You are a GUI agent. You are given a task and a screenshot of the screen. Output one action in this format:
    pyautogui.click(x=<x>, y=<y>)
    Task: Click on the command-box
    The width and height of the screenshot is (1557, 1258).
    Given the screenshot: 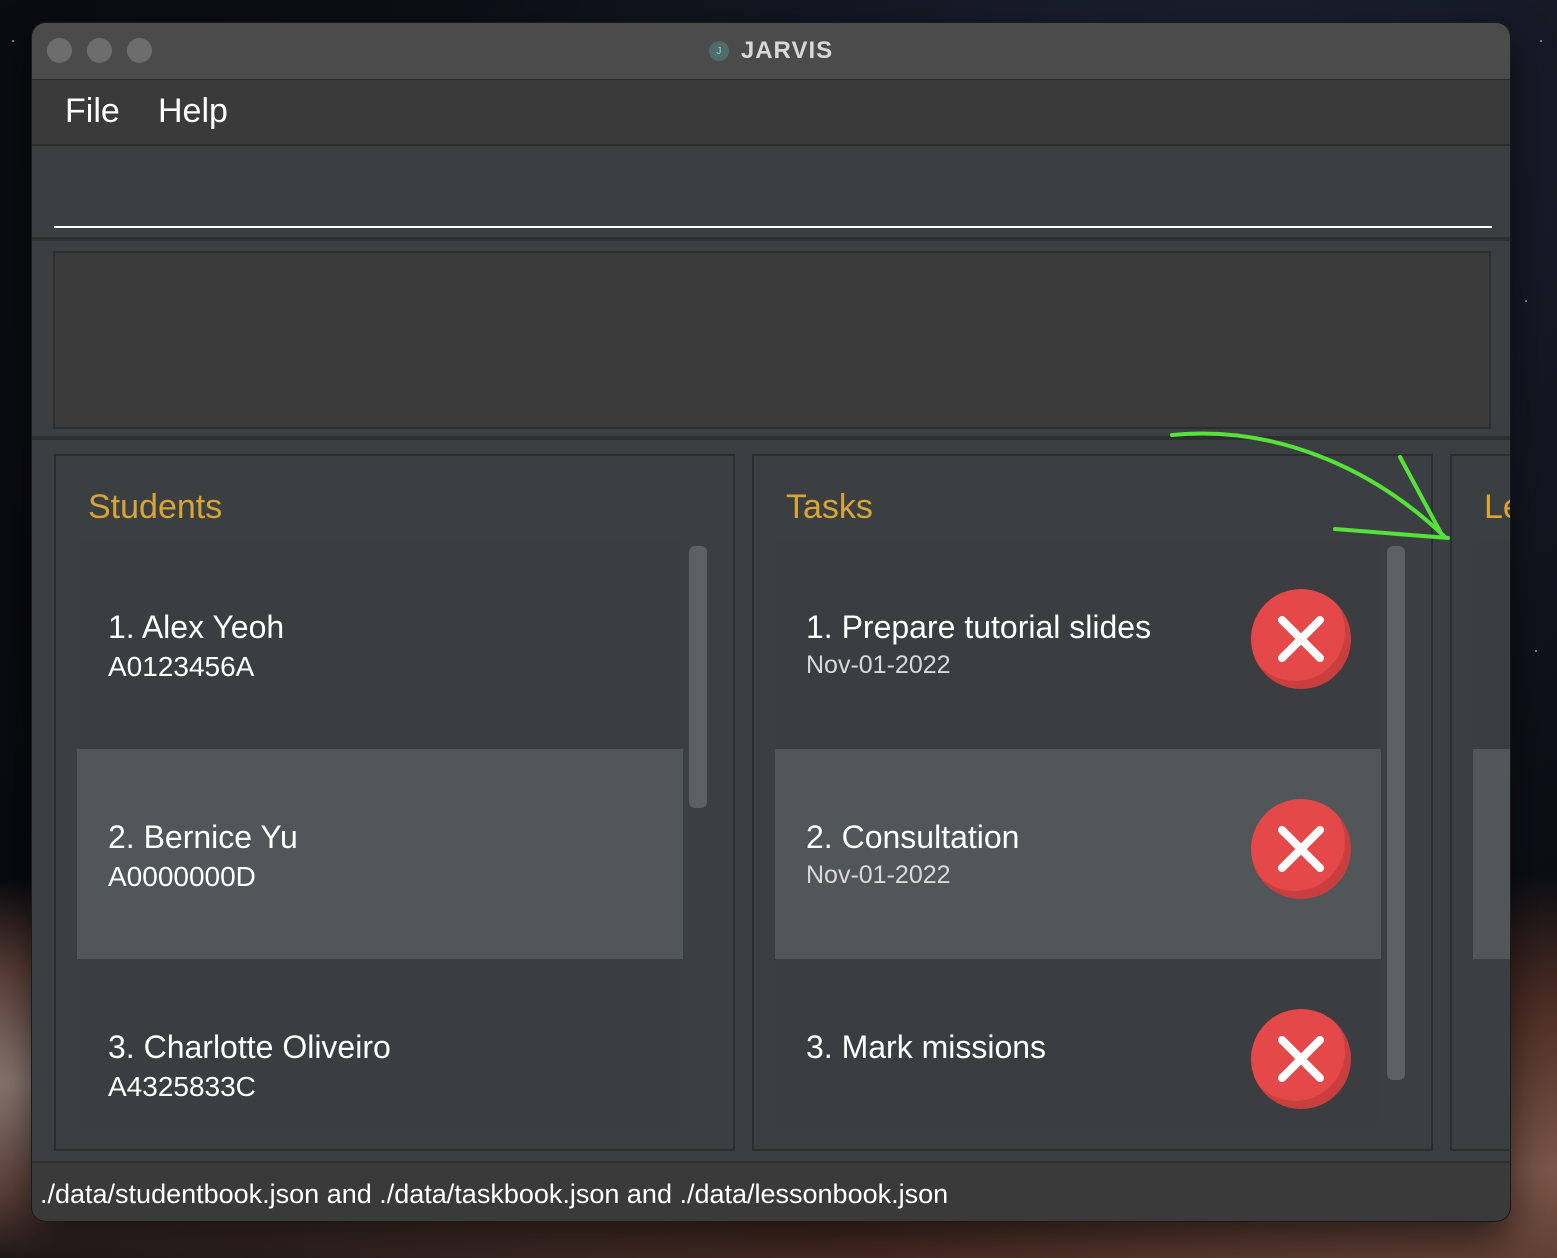 What is the action you would take?
    pyautogui.click(x=771, y=193)
    